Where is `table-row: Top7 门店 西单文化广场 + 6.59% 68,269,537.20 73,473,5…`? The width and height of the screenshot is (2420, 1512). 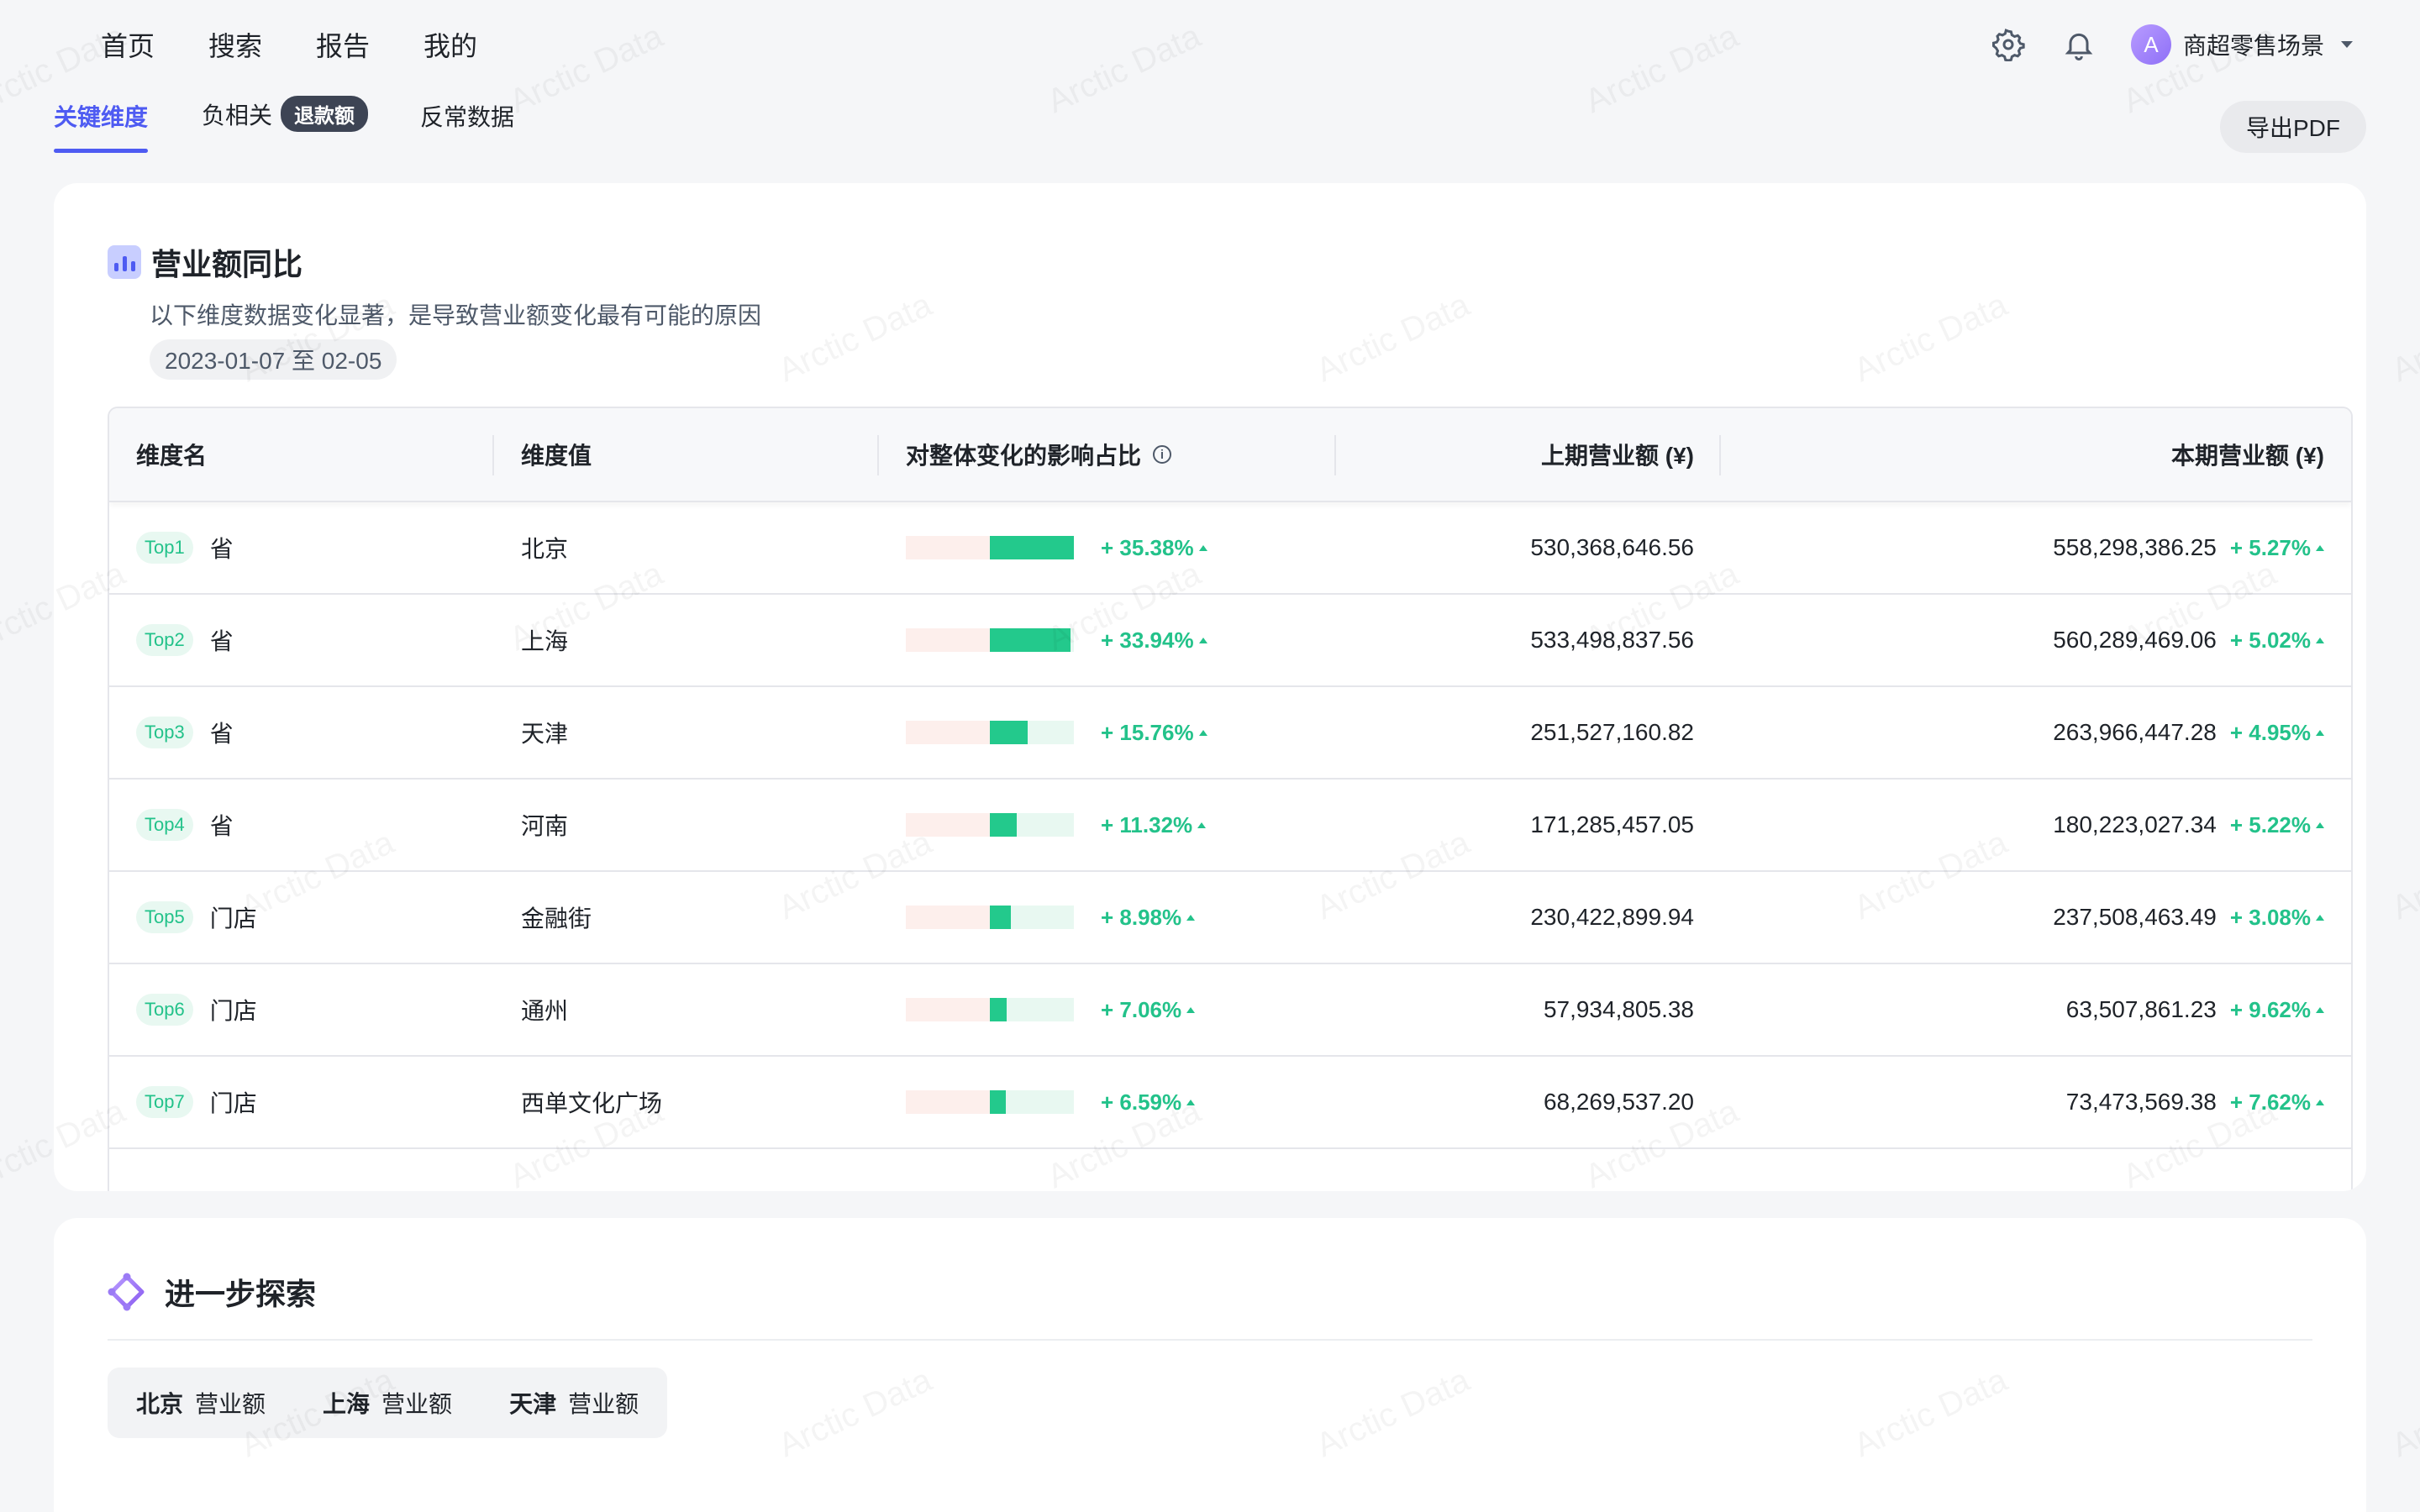 table-row: Top7 门店 西单文化广场 + 6.59% 68,269,537.20 73,473,5… is located at coordinates (1230, 1103).